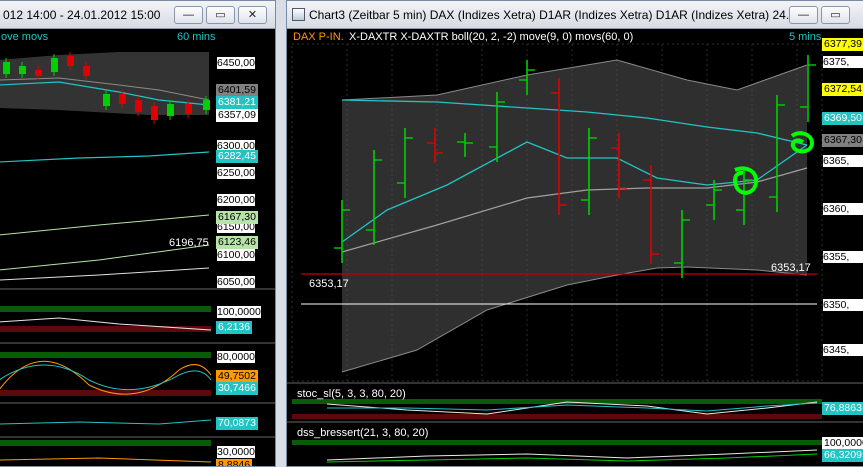 This screenshot has height=467, width=863. Describe the element at coordinates (237, 156) in the screenshot. I see `left-price-tag: 6282,45` at that location.